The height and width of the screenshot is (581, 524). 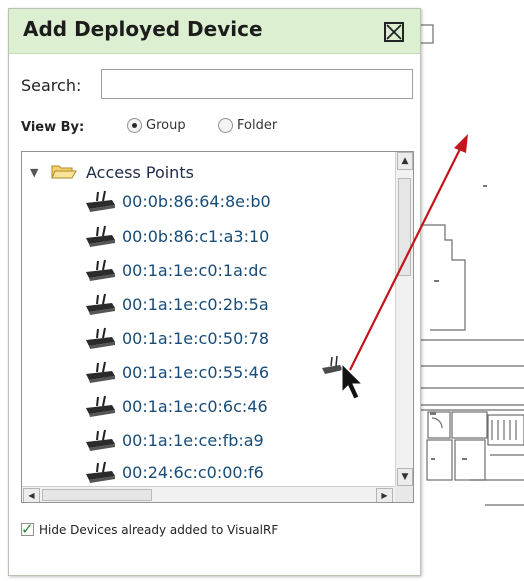 What do you see at coordinates (196, 201) in the screenshot?
I see `device-mac: 00:0b:86:64:8e:b0` at bounding box center [196, 201].